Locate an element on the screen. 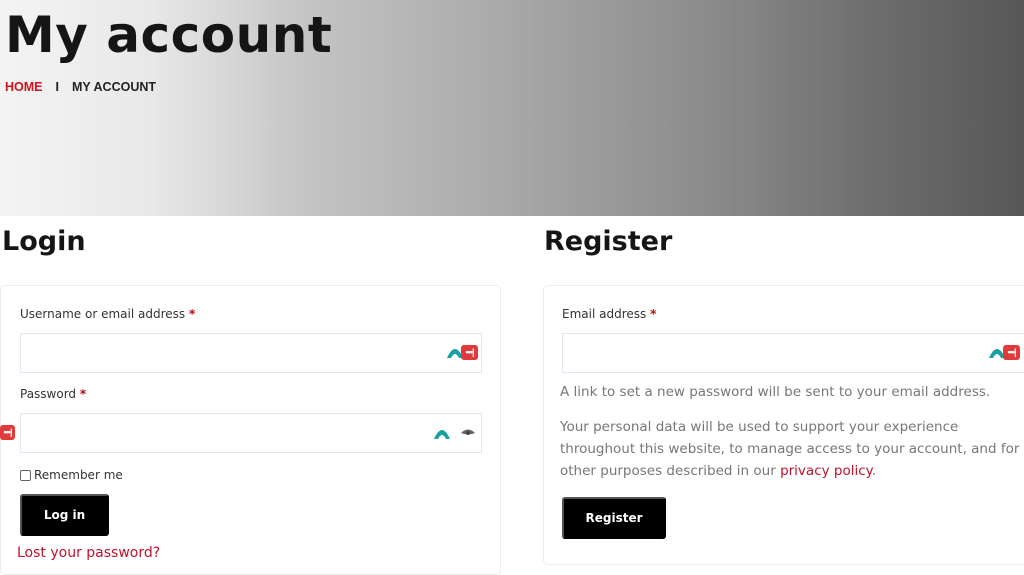 The width and height of the screenshot is (1024, 575). password-manager-icon is located at coordinates (442, 433).